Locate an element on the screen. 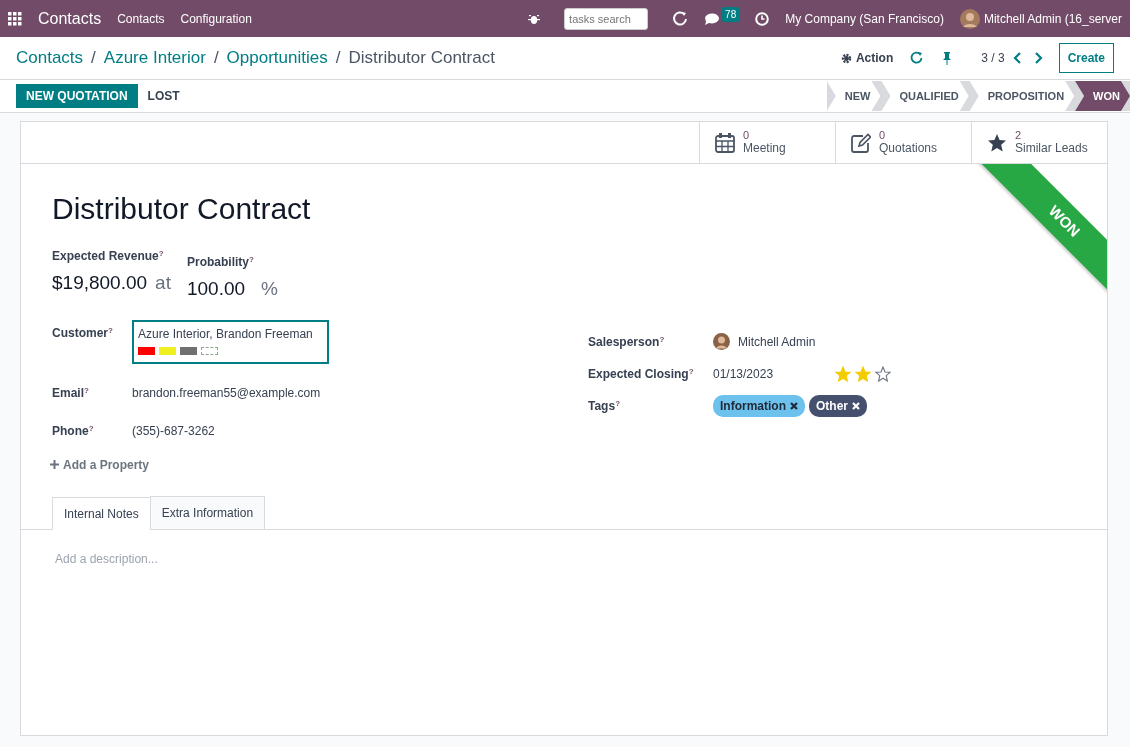  field-value: 01/13/2023 is located at coordinates (744, 374).